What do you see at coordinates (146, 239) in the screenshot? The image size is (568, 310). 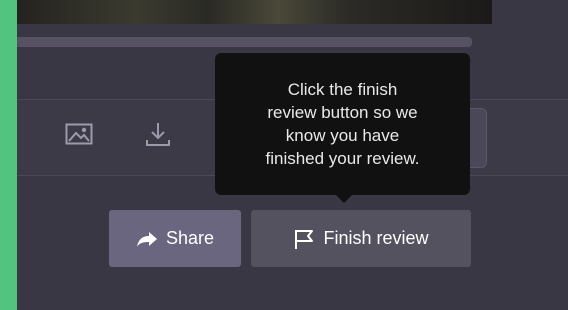 I see `share-arrow-icon` at bounding box center [146, 239].